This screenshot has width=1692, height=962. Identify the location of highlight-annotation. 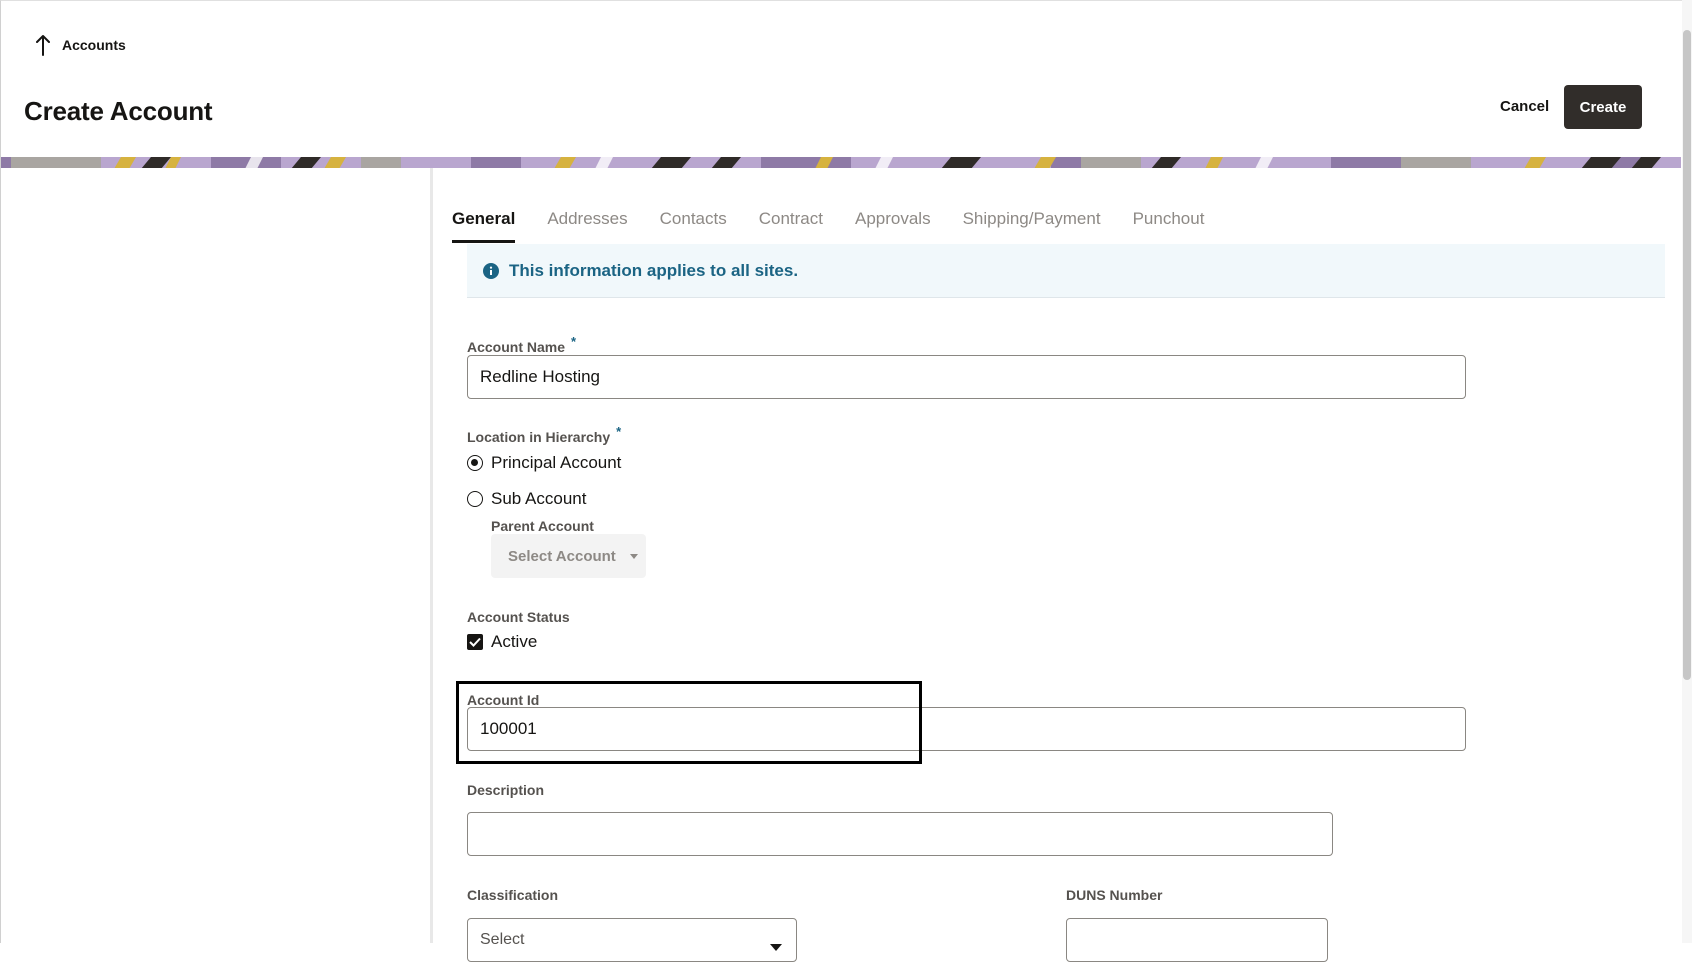
(689, 722).